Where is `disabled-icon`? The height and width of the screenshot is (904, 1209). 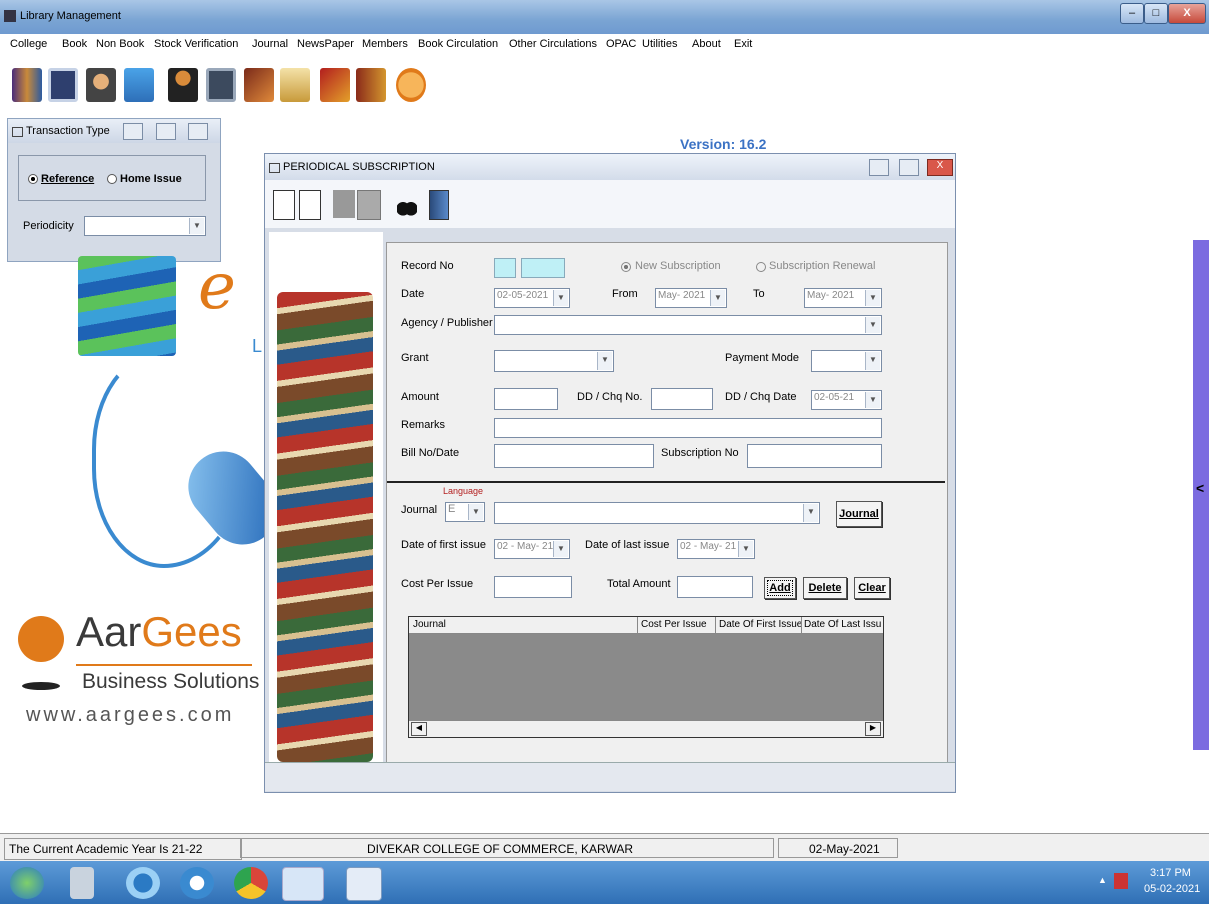 disabled-icon is located at coordinates (344, 204).